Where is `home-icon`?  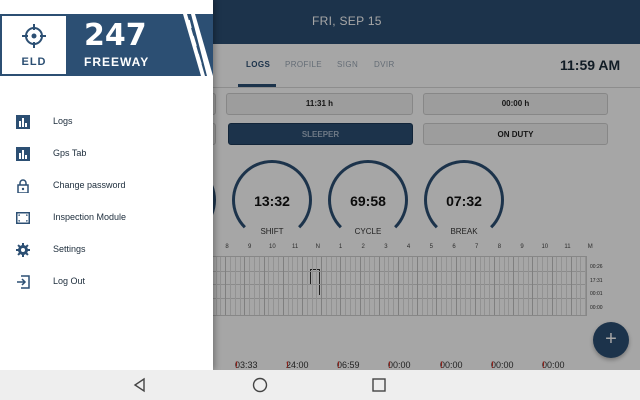 home-icon is located at coordinates (260, 385).